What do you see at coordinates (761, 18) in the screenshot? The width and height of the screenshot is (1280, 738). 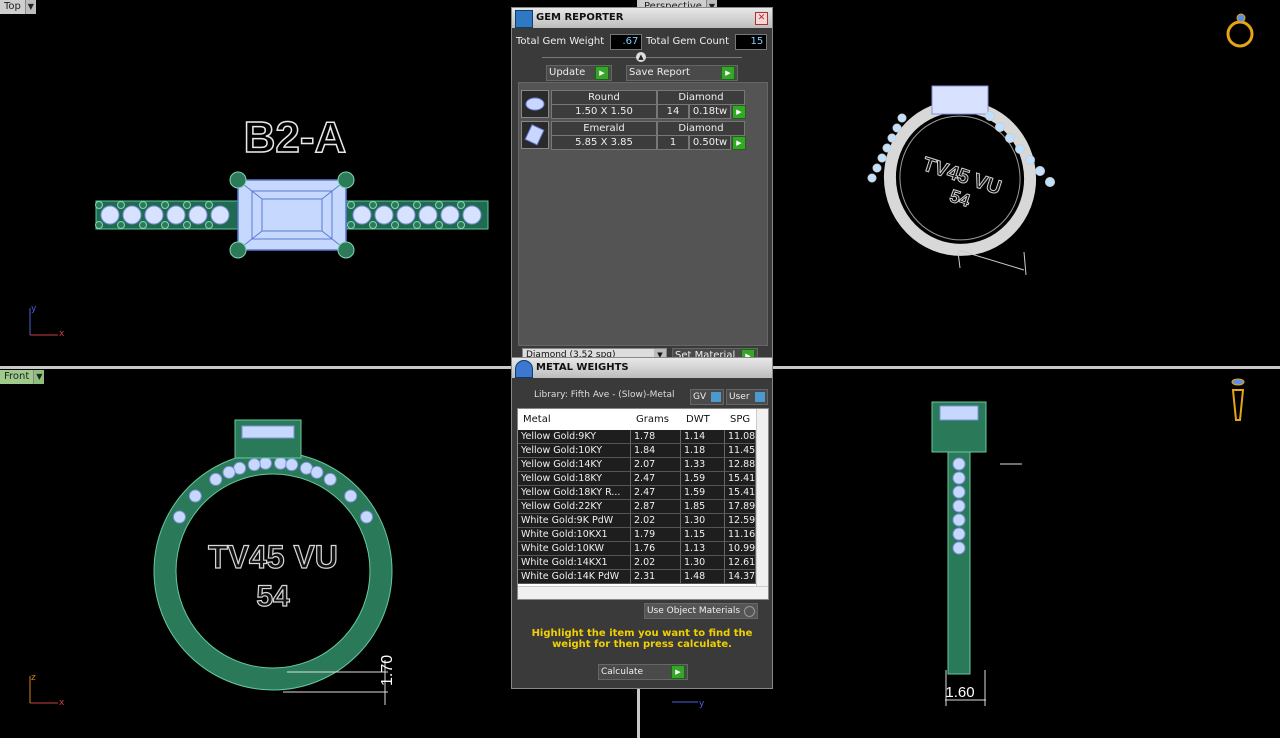 I see `close-icon: ✕` at bounding box center [761, 18].